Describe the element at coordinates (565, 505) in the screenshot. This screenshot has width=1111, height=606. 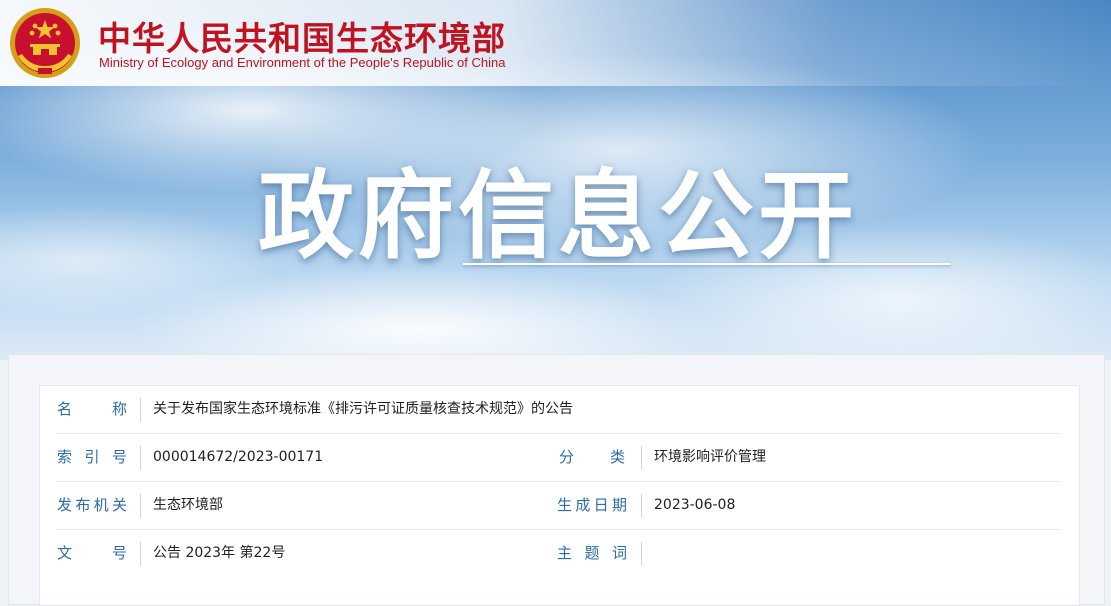
I see `label-char: 生` at that location.